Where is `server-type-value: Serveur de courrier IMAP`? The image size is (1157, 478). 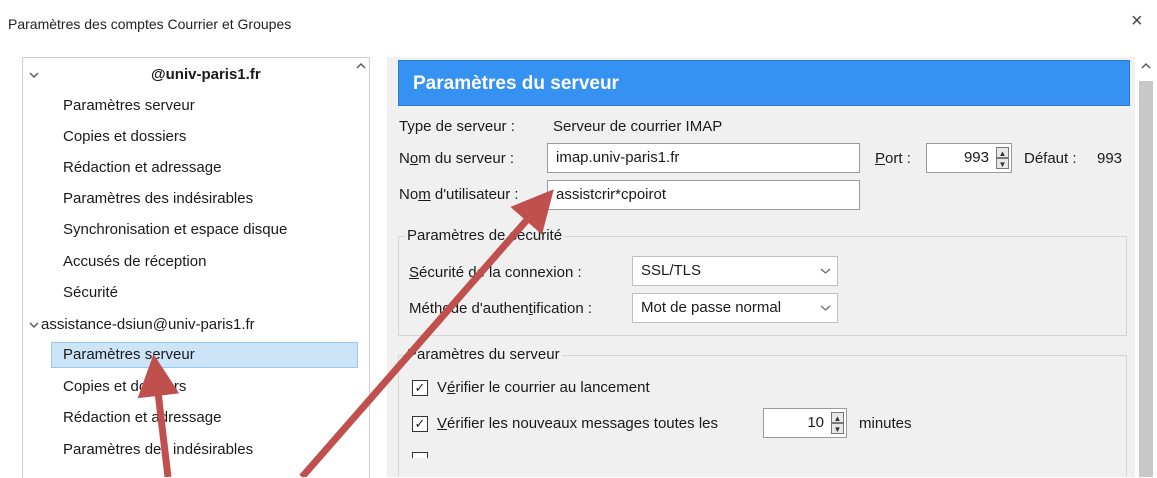 server-type-value: Serveur de courrier IMAP is located at coordinates (638, 126).